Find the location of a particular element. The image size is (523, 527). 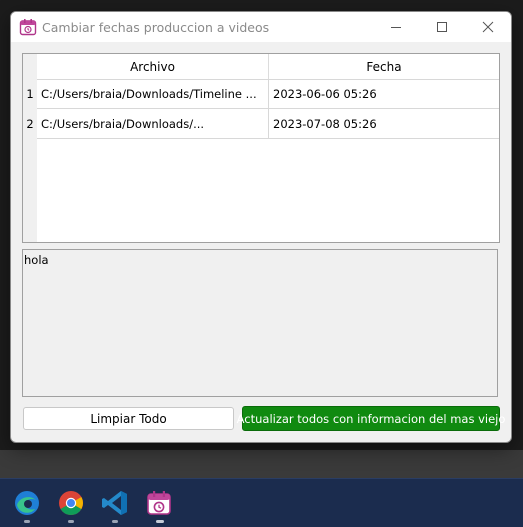

taskbar is located at coordinates (261, 502).